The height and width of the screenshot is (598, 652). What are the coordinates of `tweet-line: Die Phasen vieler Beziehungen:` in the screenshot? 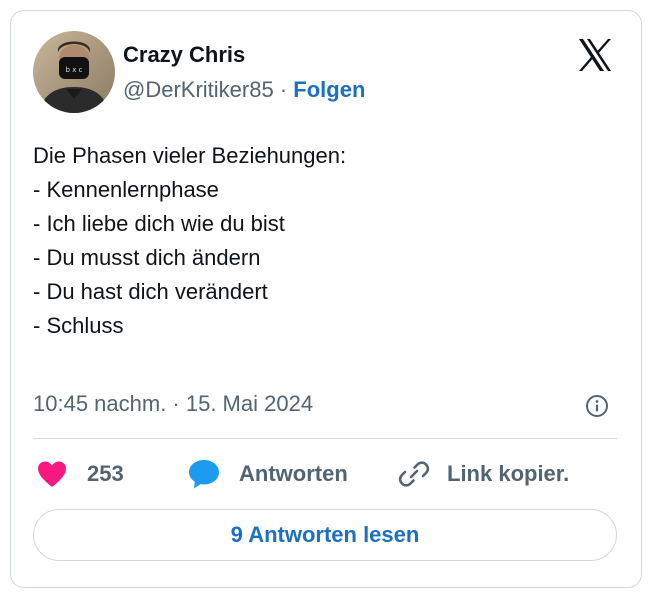 It's located at (190, 155).